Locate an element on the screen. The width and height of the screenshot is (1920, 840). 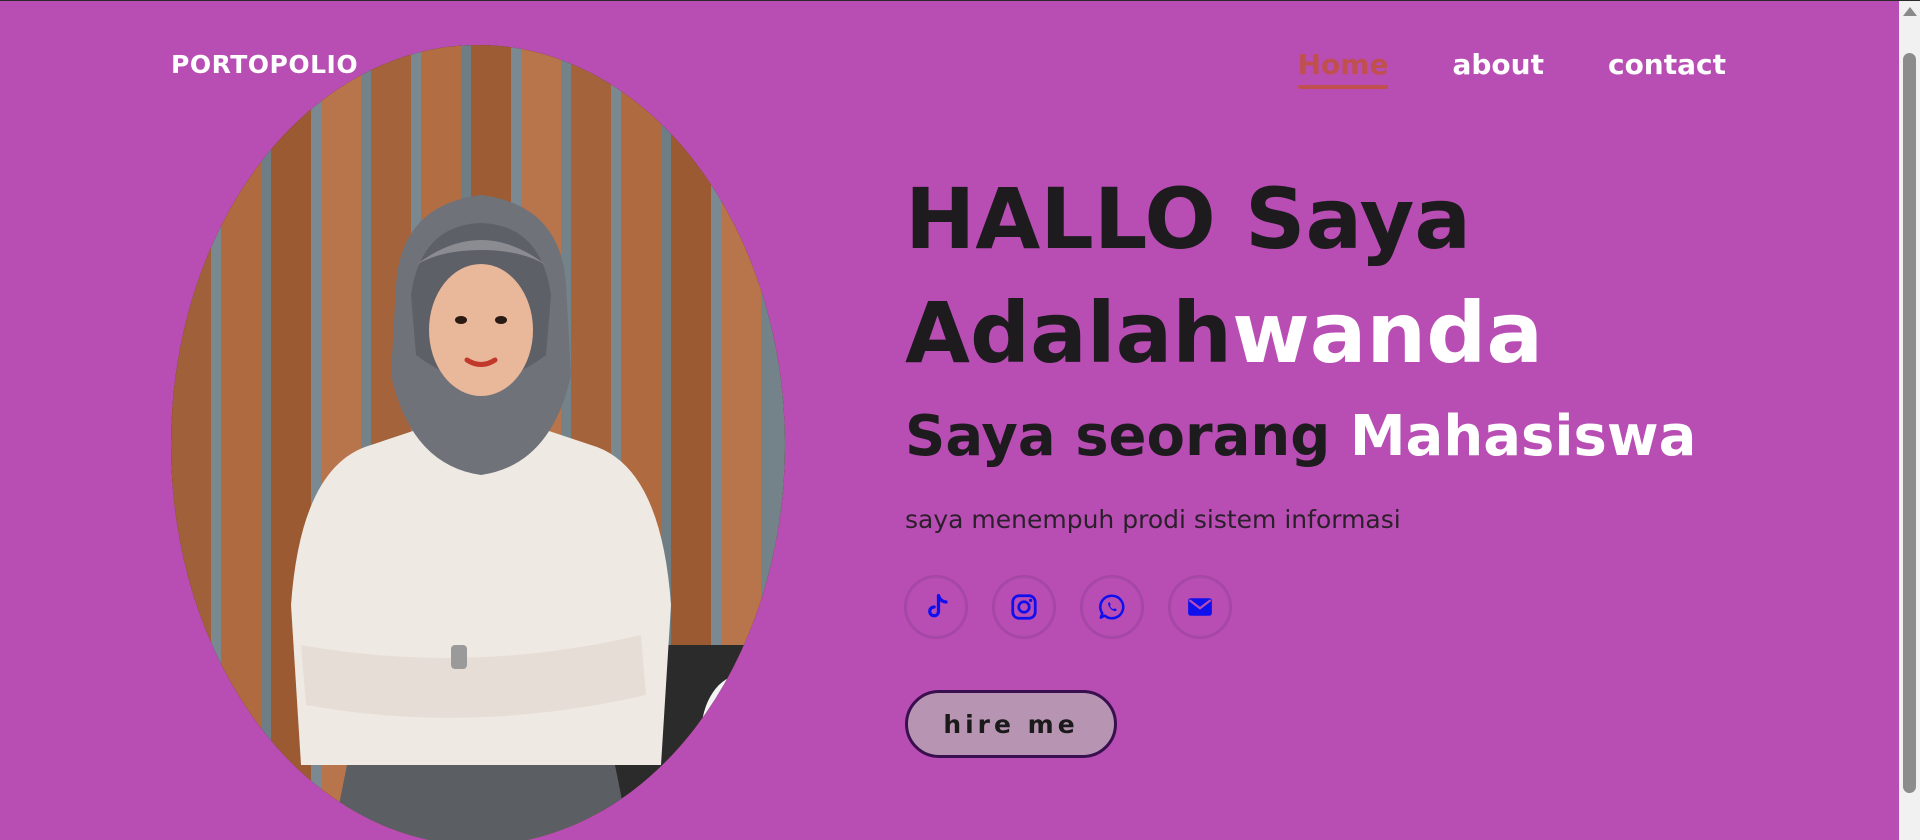
email-link is located at coordinates (1200, 607).